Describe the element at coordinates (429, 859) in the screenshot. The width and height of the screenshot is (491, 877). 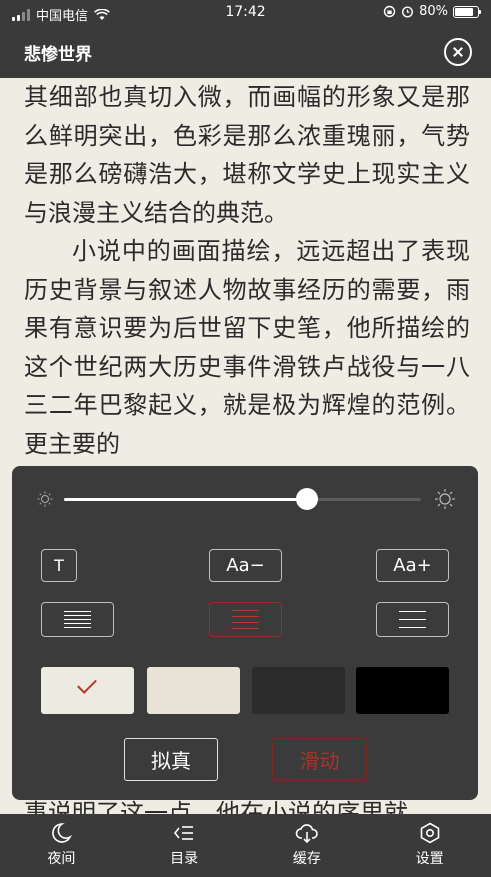
I see `tab-label: 设置` at that location.